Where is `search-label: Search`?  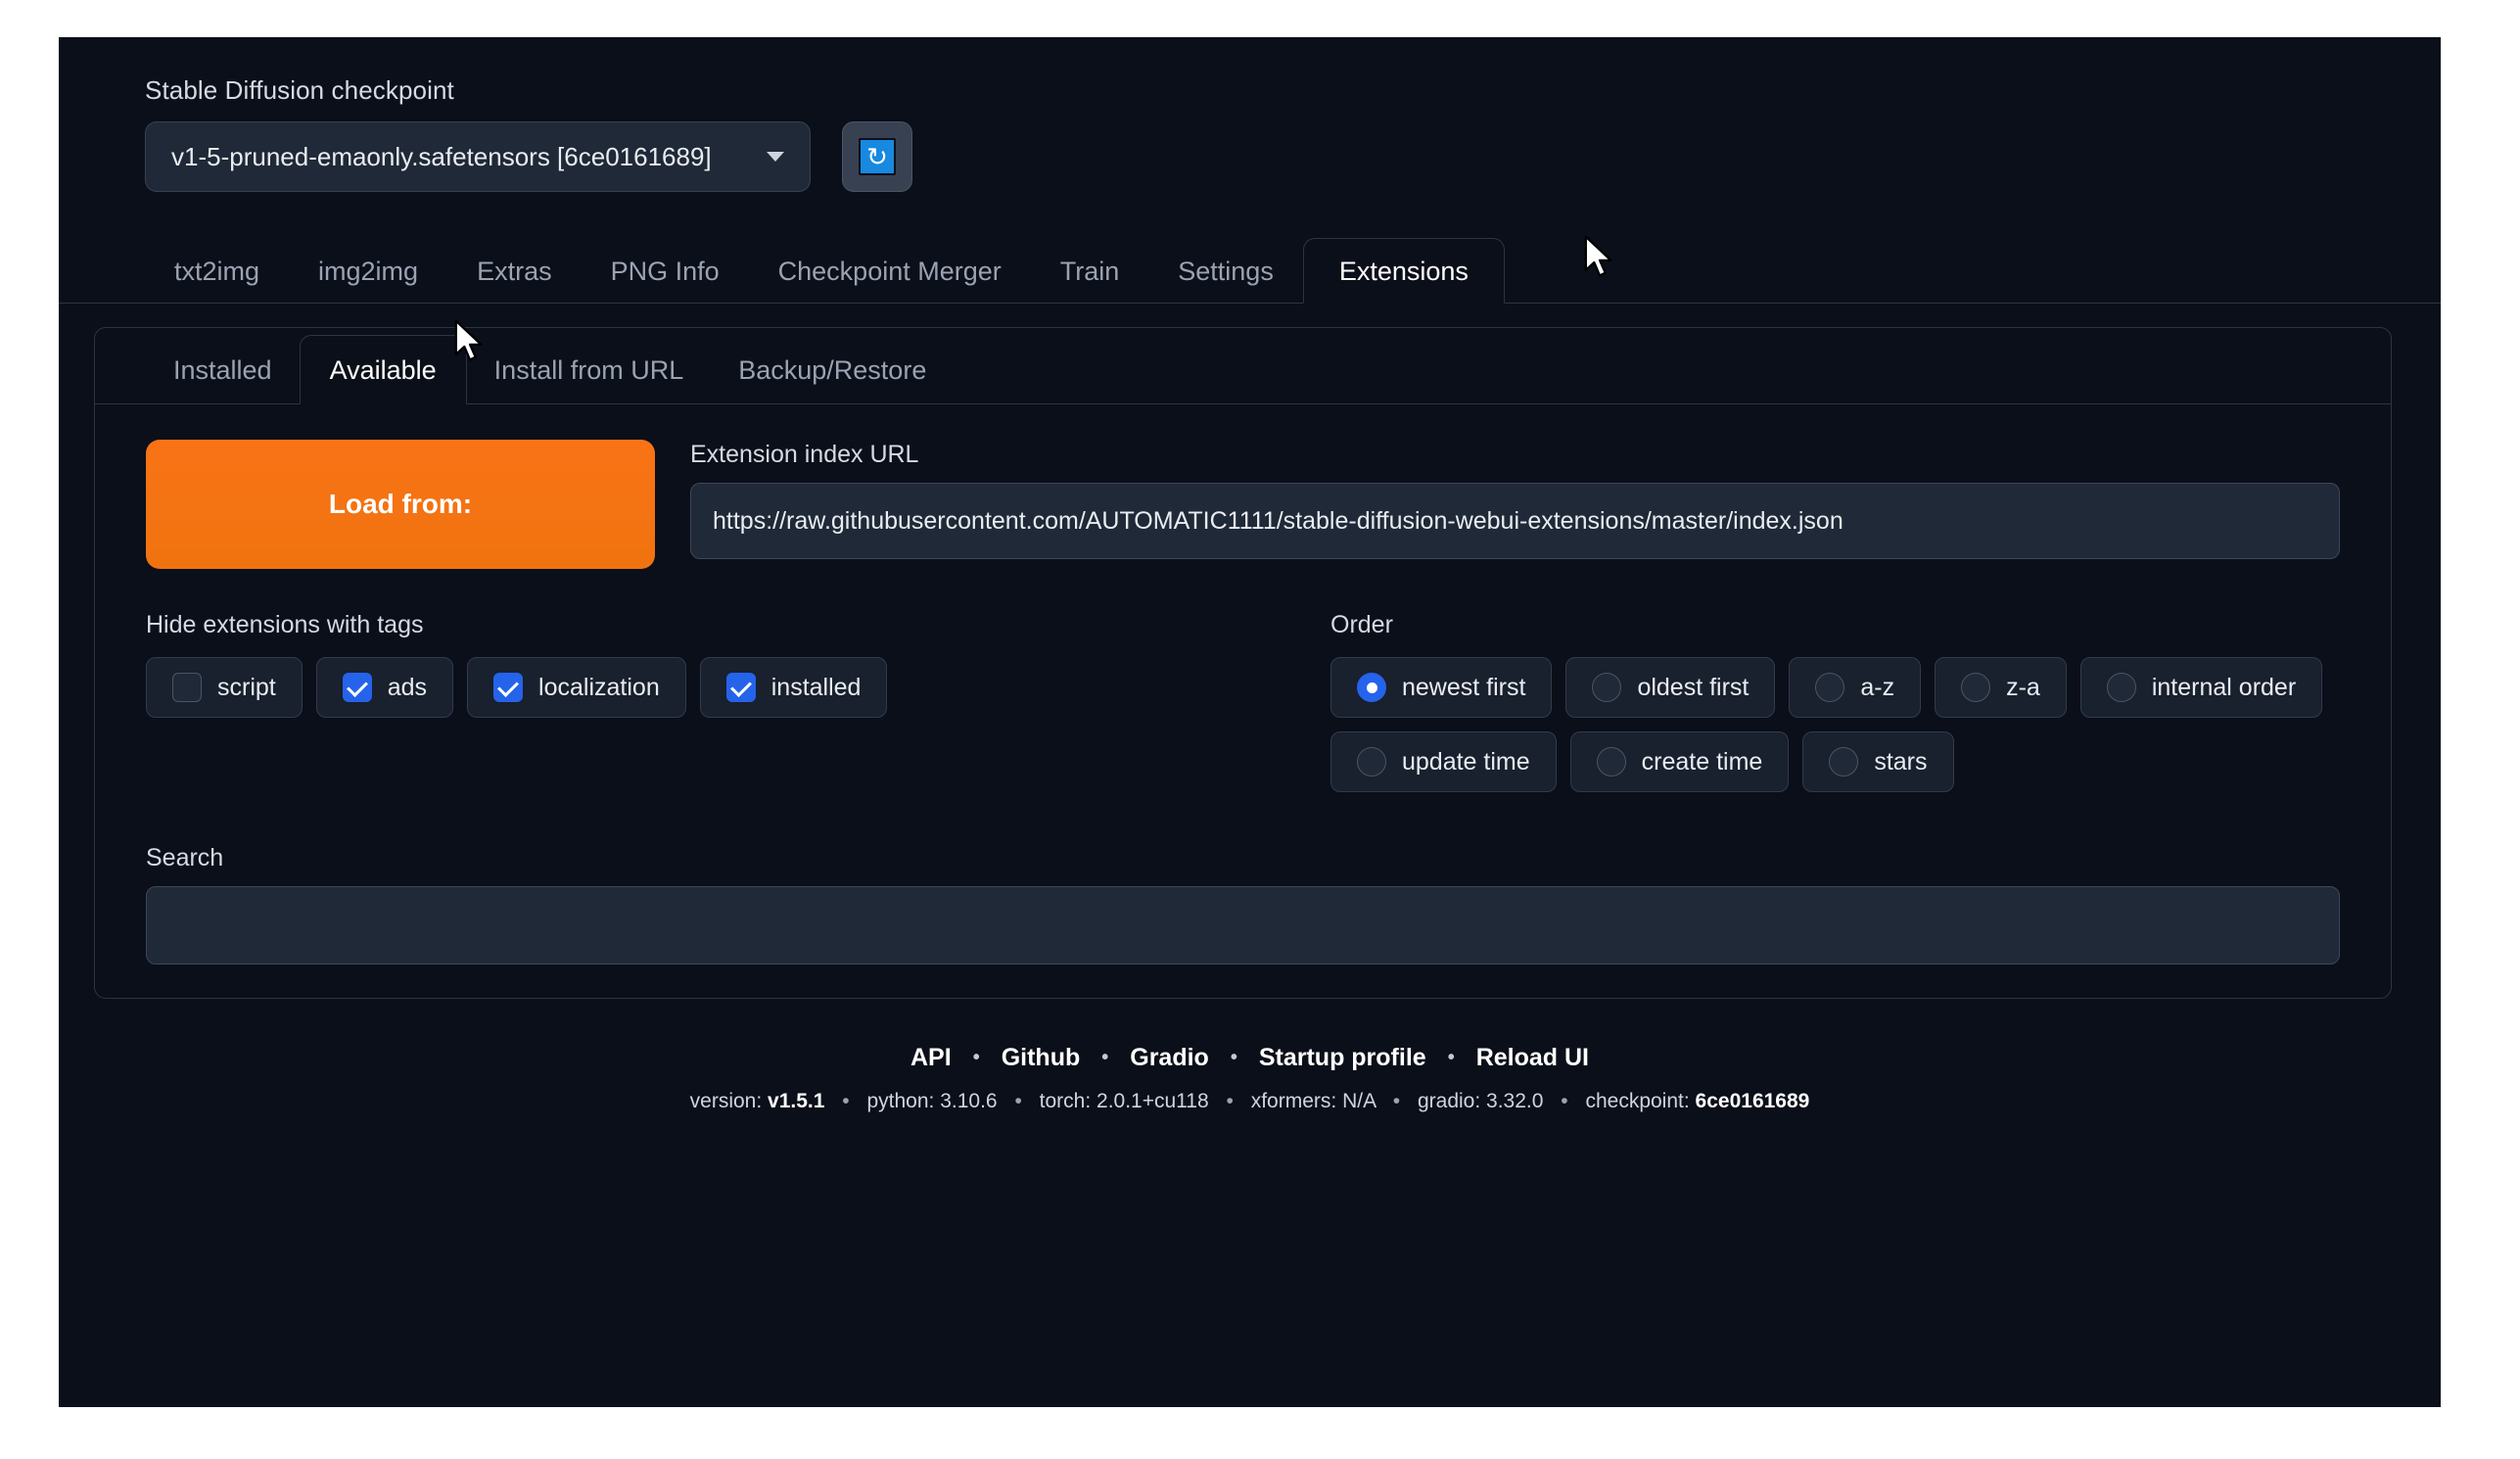 search-label: Search is located at coordinates (185, 857).